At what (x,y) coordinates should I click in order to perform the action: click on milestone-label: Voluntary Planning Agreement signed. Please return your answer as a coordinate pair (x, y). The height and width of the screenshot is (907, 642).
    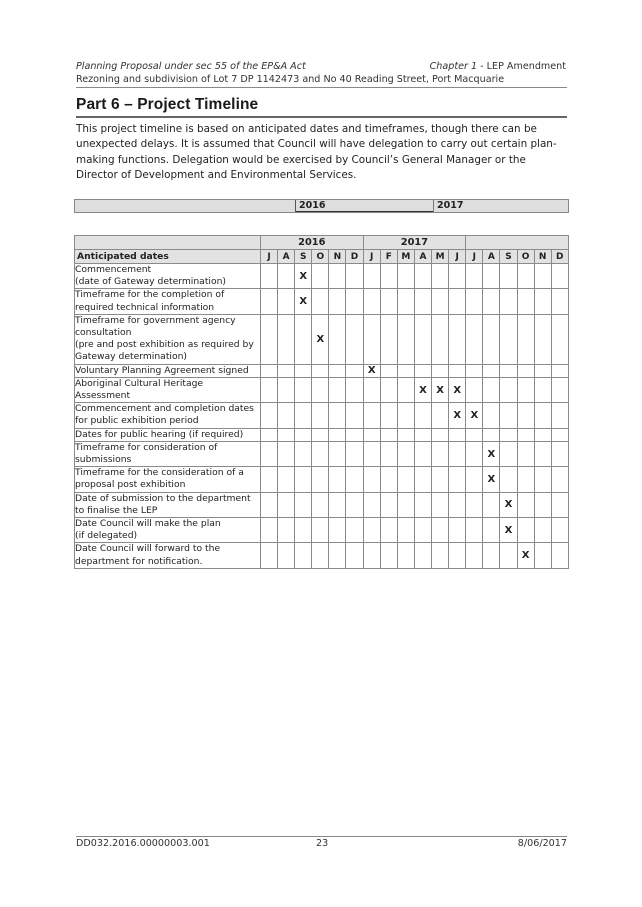
    Looking at the image, I should click on (167, 370).